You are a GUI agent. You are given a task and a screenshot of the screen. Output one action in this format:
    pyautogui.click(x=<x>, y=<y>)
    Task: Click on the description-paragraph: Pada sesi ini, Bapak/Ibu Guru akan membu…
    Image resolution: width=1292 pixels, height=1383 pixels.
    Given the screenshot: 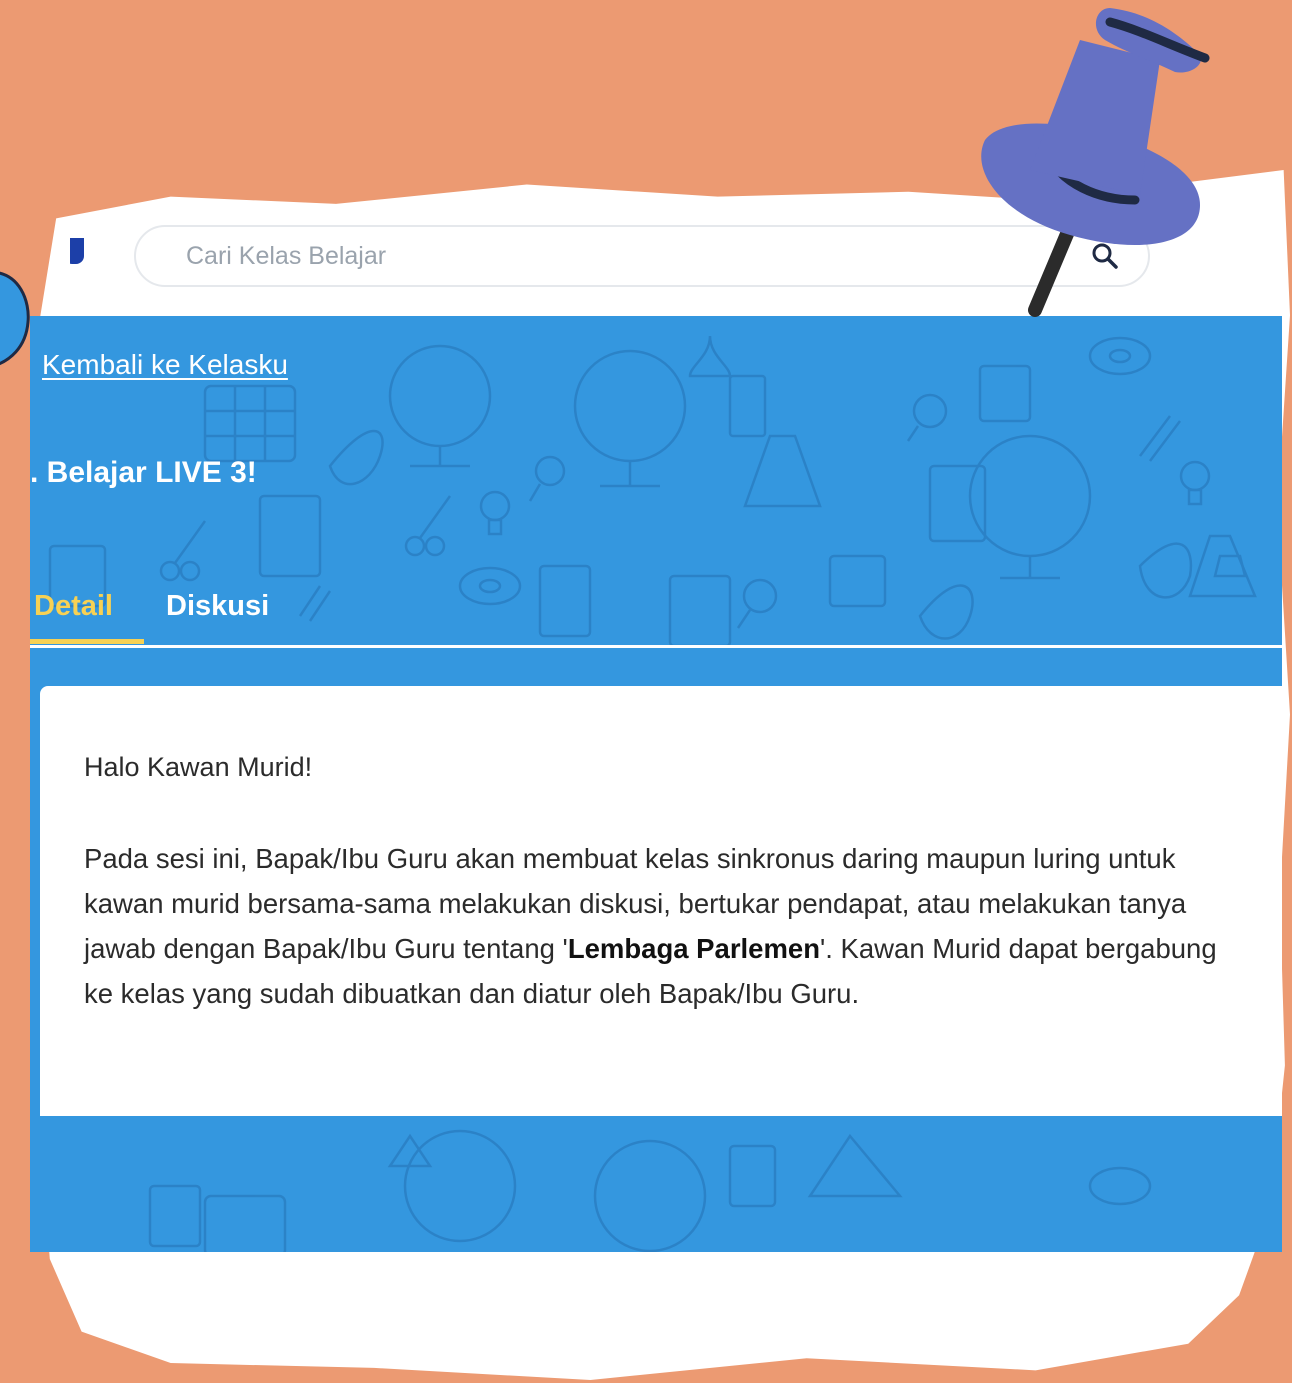 What is the action you would take?
    pyautogui.click(x=659, y=926)
    